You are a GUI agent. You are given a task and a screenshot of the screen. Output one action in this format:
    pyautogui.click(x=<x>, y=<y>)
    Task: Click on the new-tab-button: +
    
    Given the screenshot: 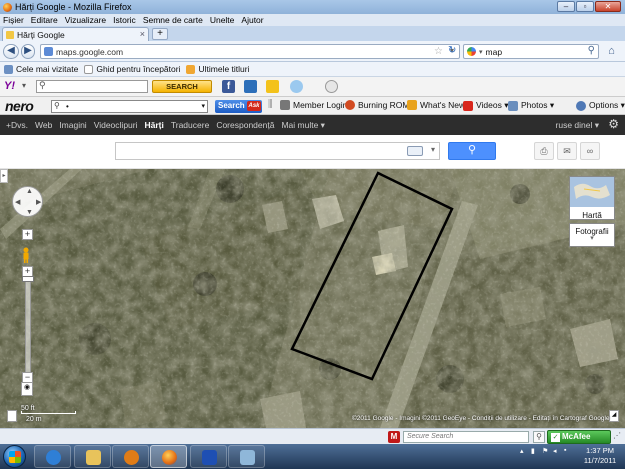 What is the action you would take?
    pyautogui.click(x=160, y=34)
    